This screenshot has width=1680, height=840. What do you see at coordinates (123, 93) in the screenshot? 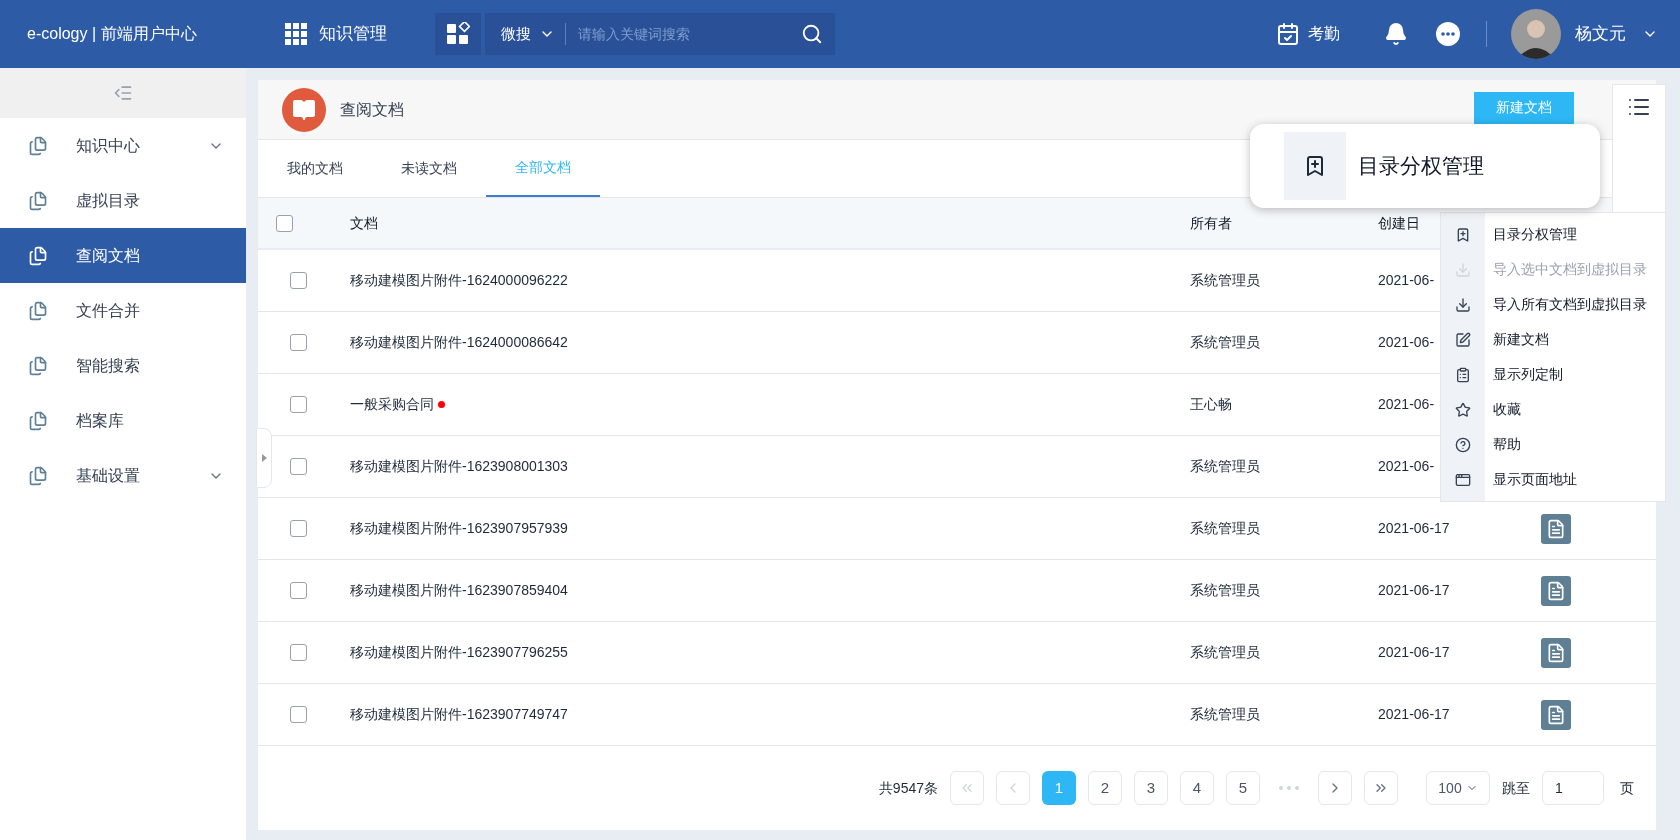
I see `collapse-icon` at bounding box center [123, 93].